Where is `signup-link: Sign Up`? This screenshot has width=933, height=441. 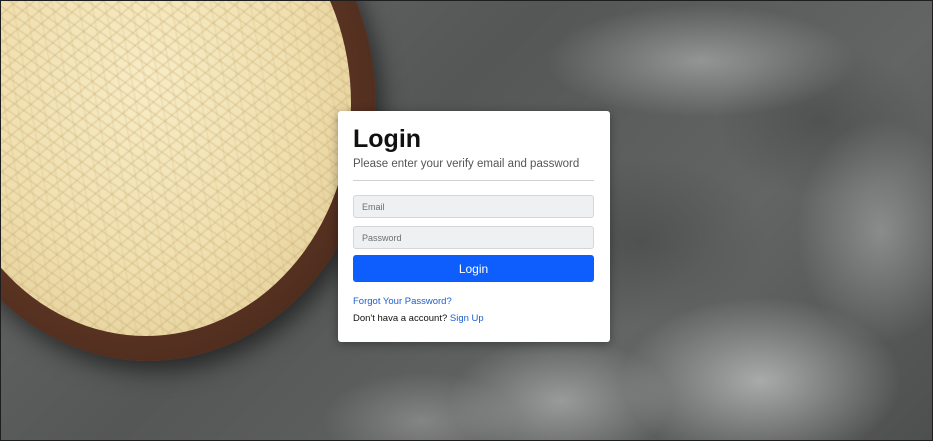
signup-link: Sign Up is located at coordinates (467, 318).